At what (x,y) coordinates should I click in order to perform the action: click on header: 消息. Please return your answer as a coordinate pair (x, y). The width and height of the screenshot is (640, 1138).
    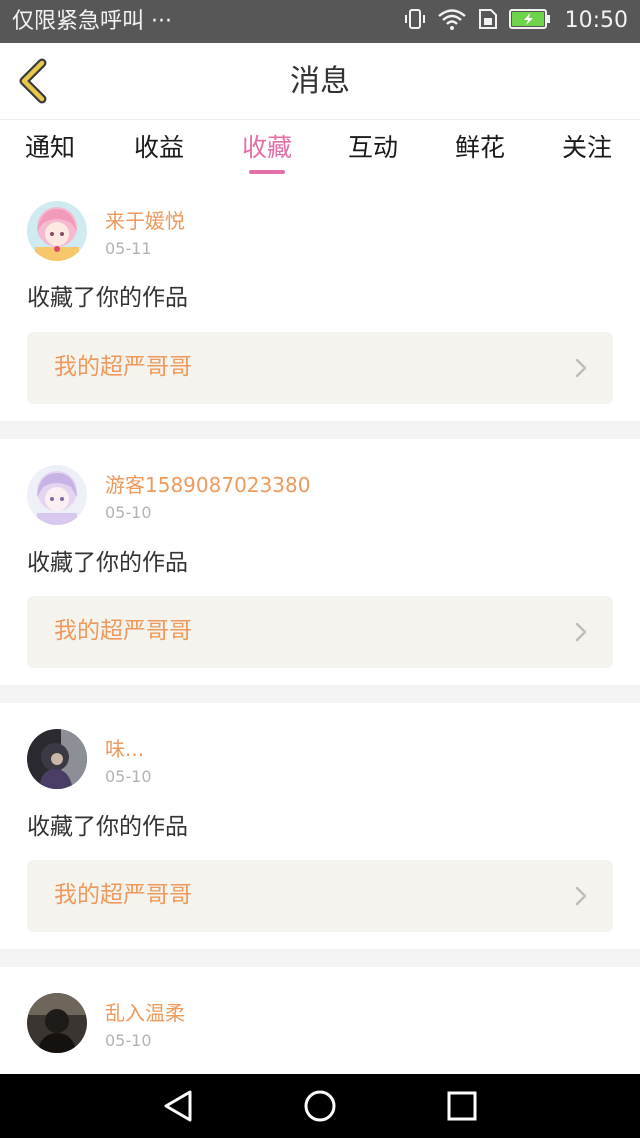
    Looking at the image, I should click on (320, 81).